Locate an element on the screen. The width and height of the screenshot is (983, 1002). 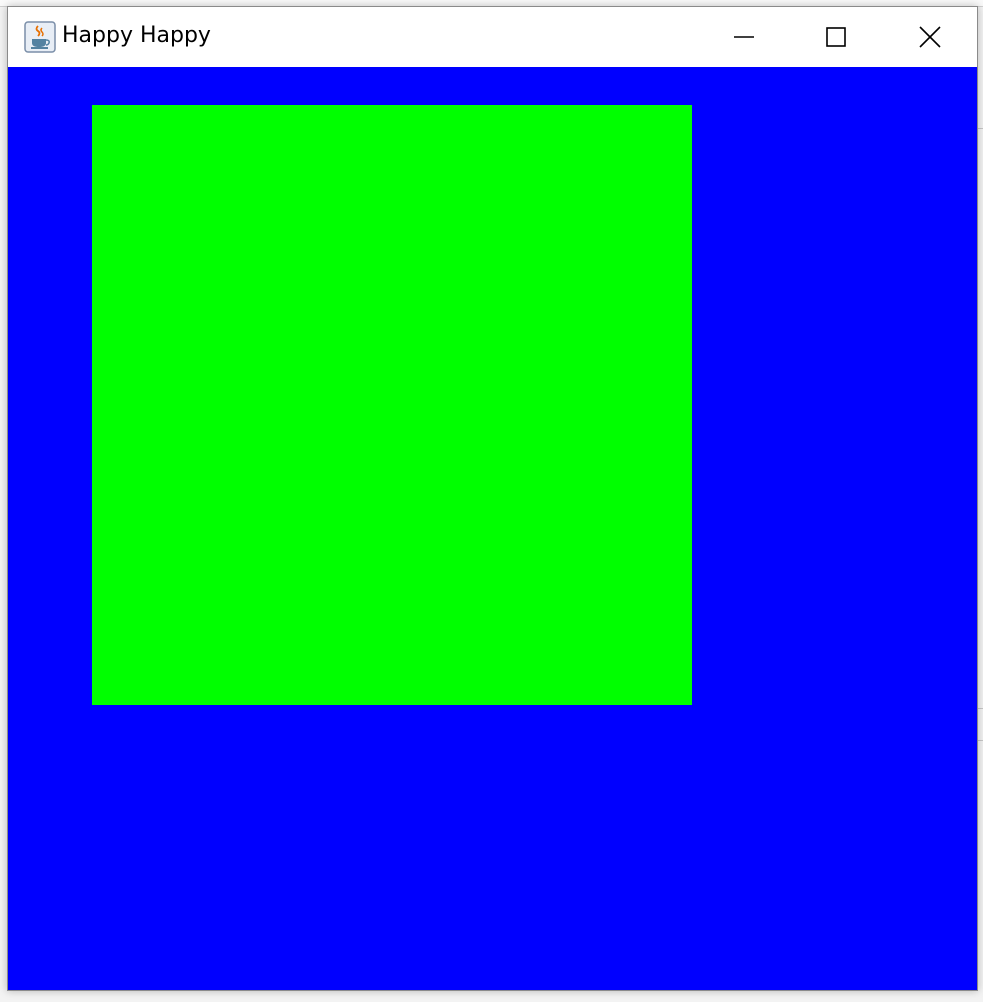
close-icon is located at coordinates (929, 37).